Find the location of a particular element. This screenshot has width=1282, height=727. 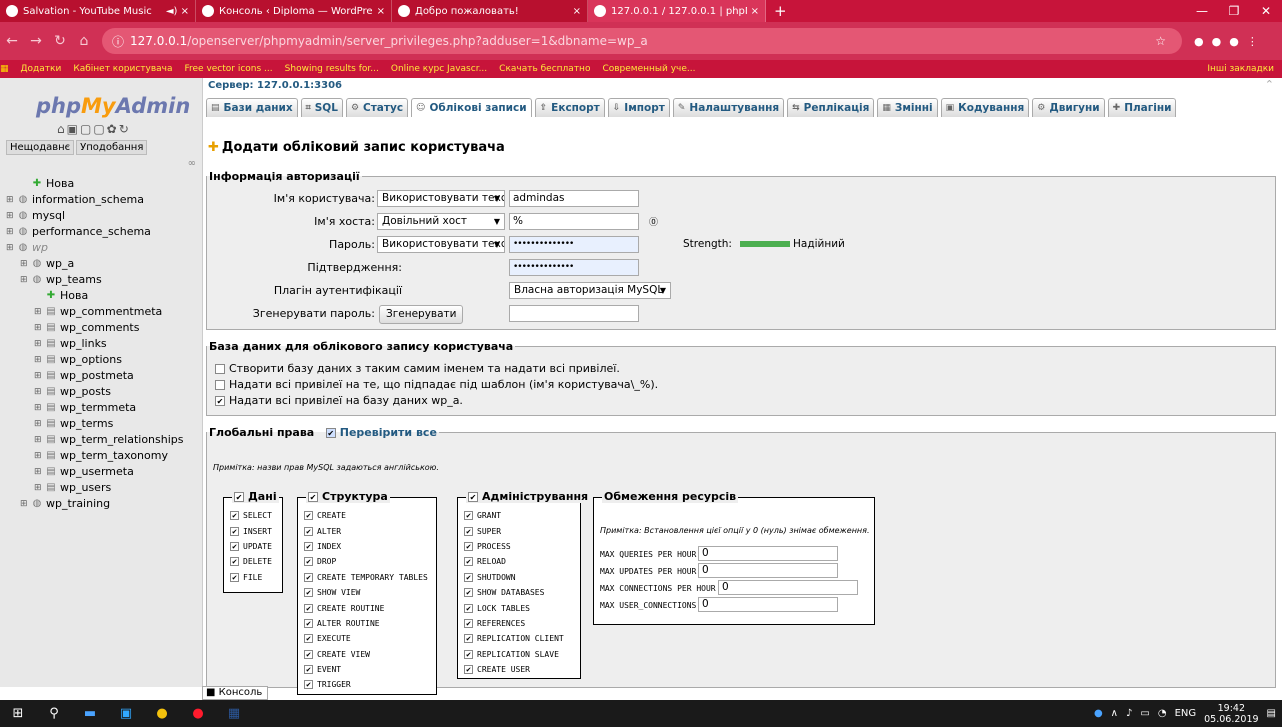

console-tab: ■ Консоль is located at coordinates (235, 693).